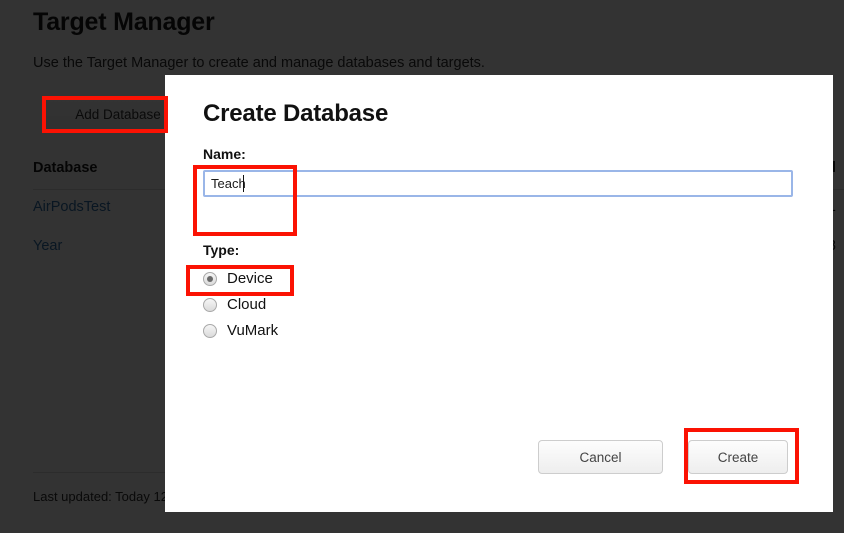 This screenshot has height=533, width=844. I want to click on type-option-label: Device, so click(250, 278).